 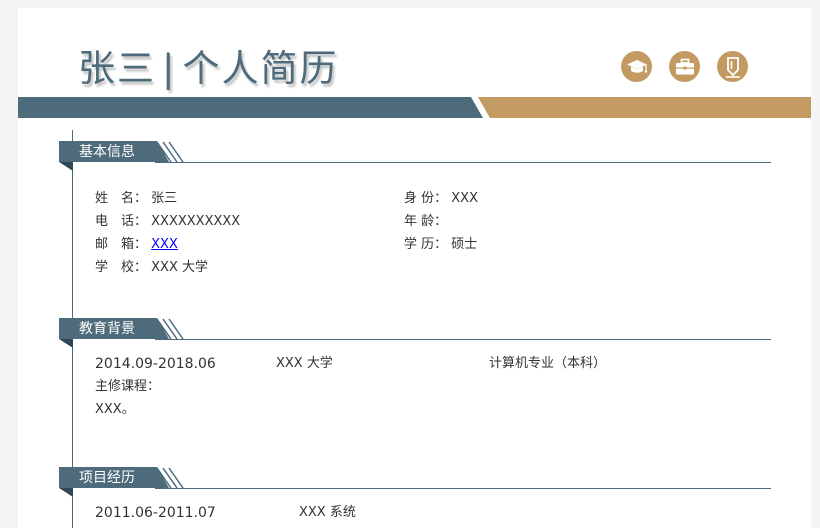 I want to click on education-period: 2014.09-2018.06, so click(x=155, y=364).